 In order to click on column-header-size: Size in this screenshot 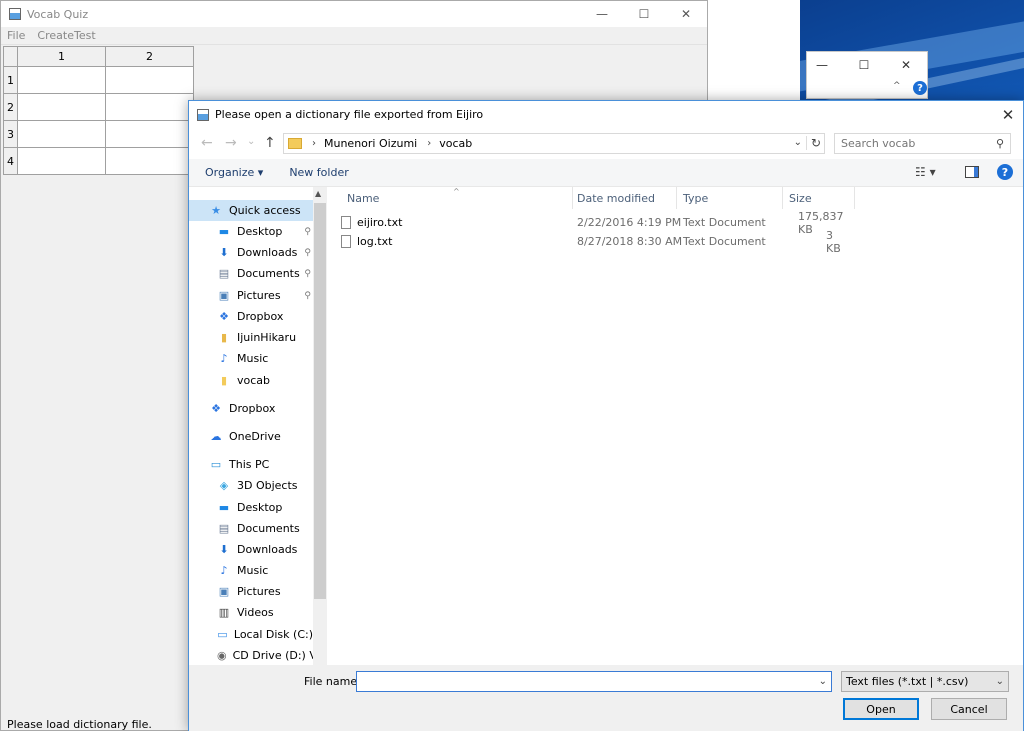, I will do `click(819, 198)`.